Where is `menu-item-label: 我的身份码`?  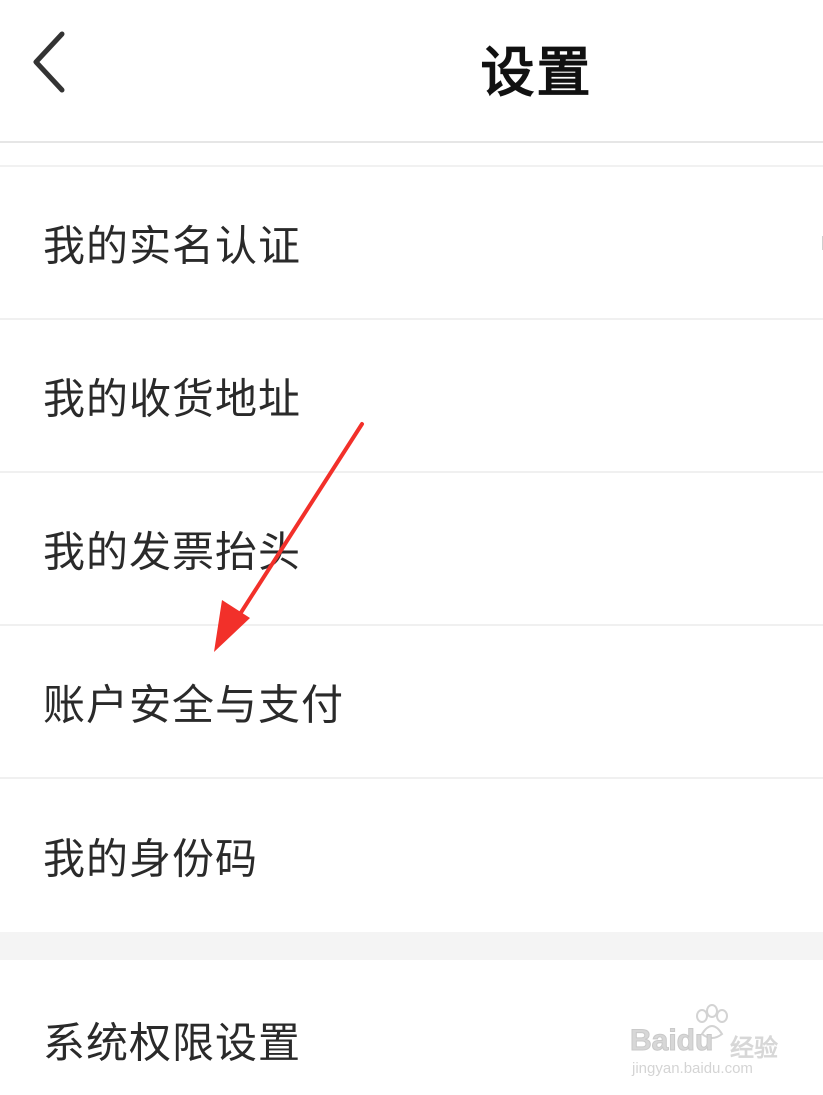 menu-item-label: 我的身份码 is located at coordinates (151, 858).